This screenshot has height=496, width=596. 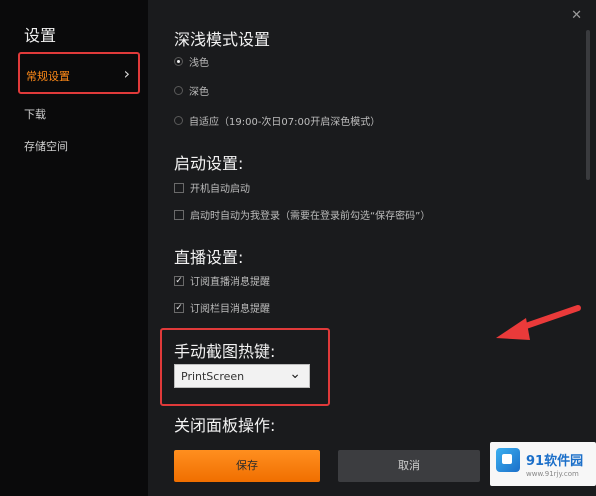 What do you see at coordinates (588, 105) in the screenshot?
I see `scrollbar` at bounding box center [588, 105].